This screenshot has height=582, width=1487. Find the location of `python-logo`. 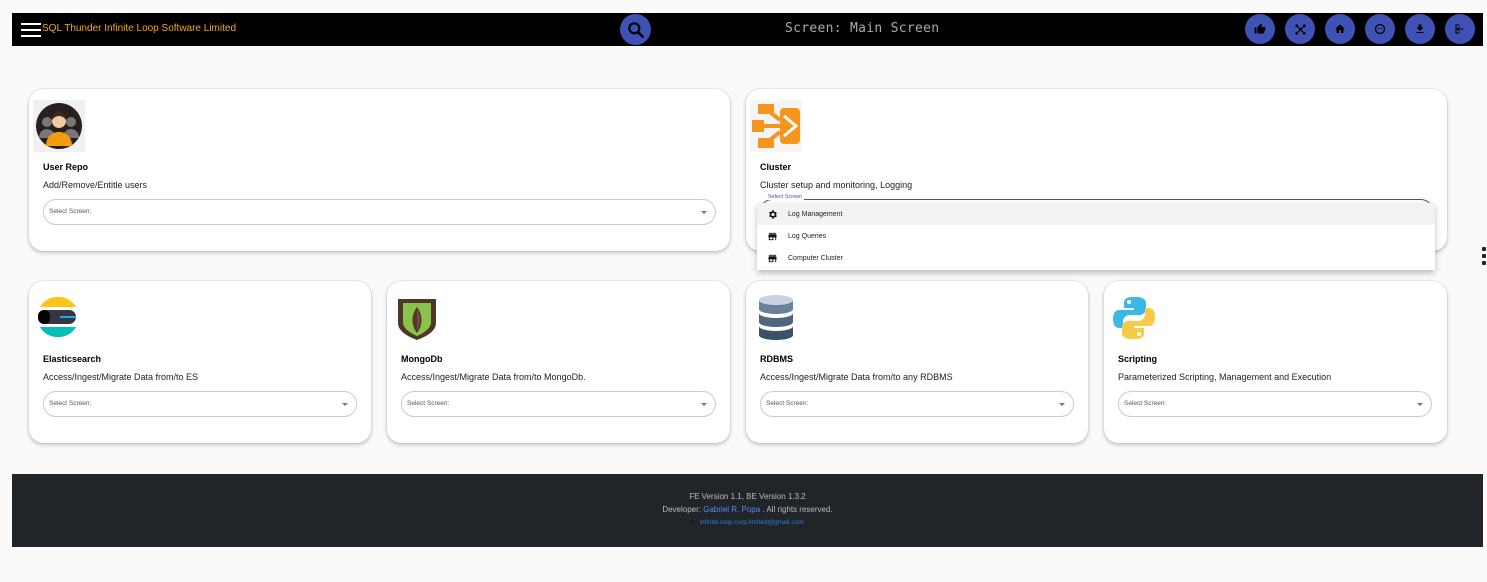

python-logo is located at coordinates (1134, 318).